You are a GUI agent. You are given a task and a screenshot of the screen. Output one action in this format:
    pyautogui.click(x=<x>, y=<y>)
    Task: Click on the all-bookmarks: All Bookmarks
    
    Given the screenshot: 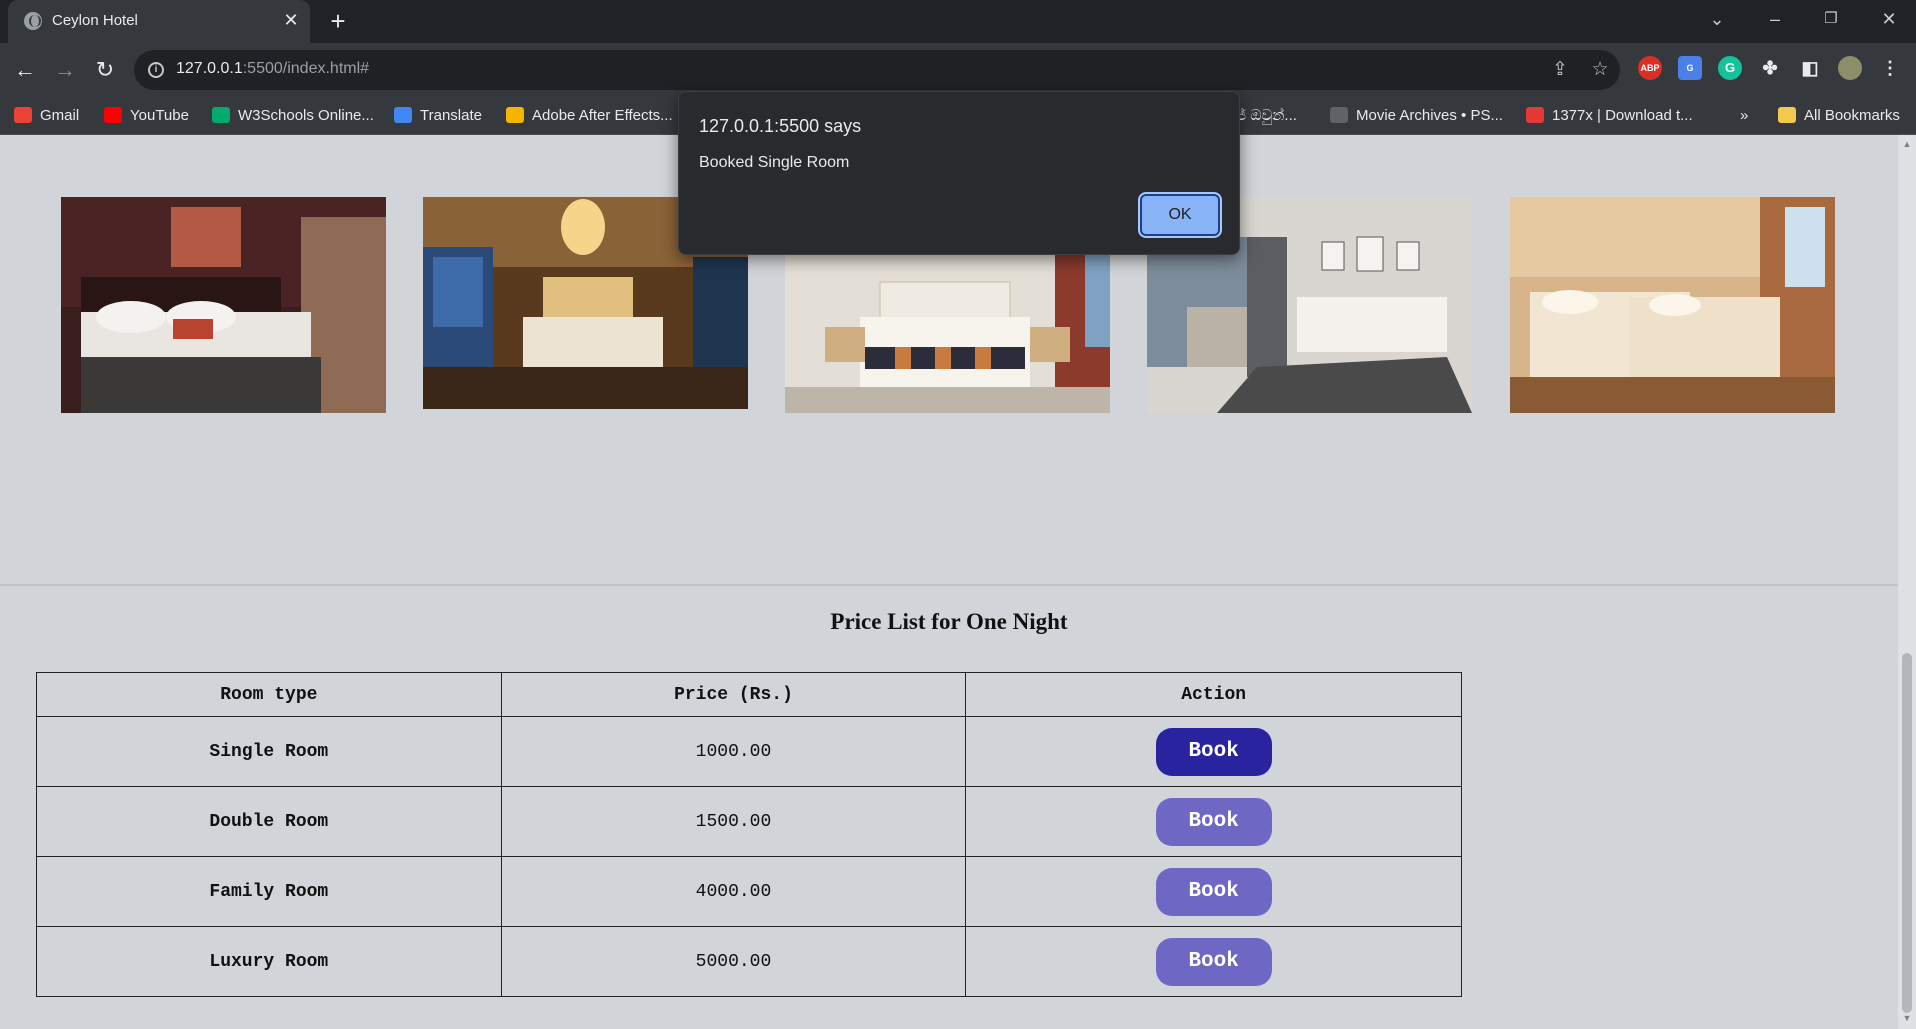 What is the action you would take?
    pyautogui.click(x=1839, y=116)
    